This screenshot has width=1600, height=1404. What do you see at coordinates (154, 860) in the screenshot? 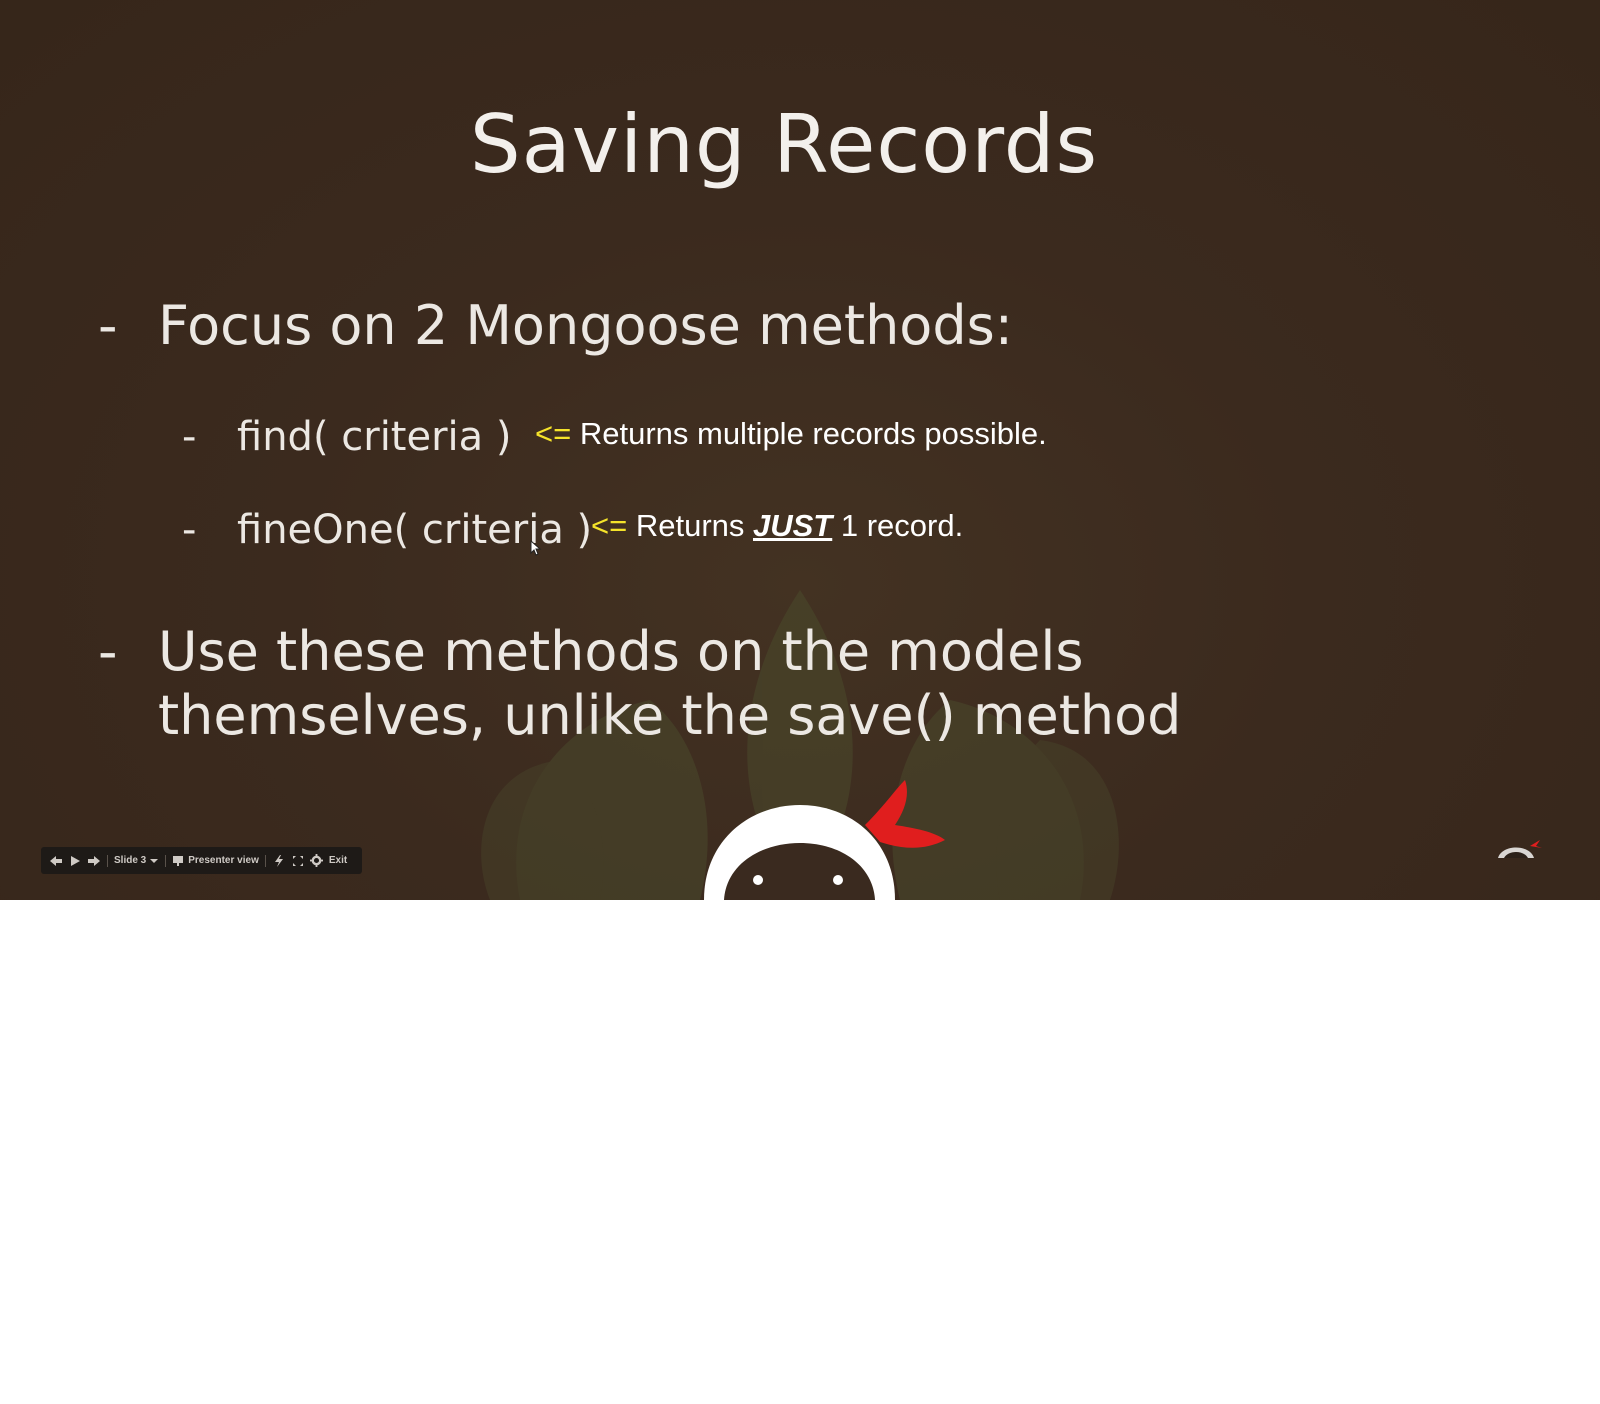
I see `chevron-down-icon` at bounding box center [154, 860].